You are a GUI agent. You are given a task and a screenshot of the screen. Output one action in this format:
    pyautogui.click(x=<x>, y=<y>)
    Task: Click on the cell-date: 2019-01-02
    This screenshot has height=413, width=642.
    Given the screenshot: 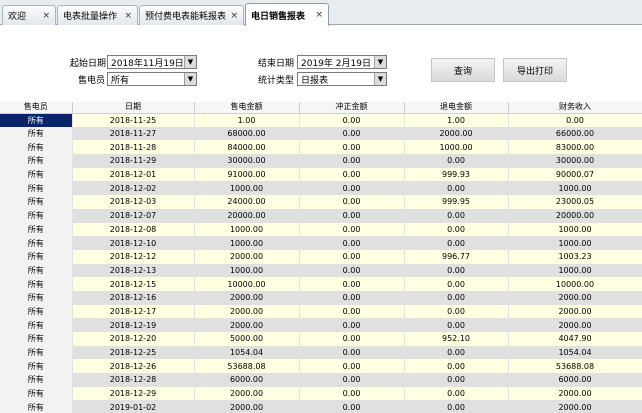 What is the action you would take?
    pyautogui.click(x=133, y=406)
    